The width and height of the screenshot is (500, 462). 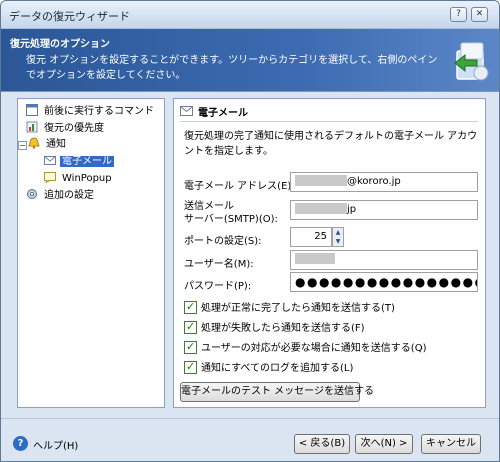 I want to click on tree-item-email: 電子メール, so click(x=79, y=162).